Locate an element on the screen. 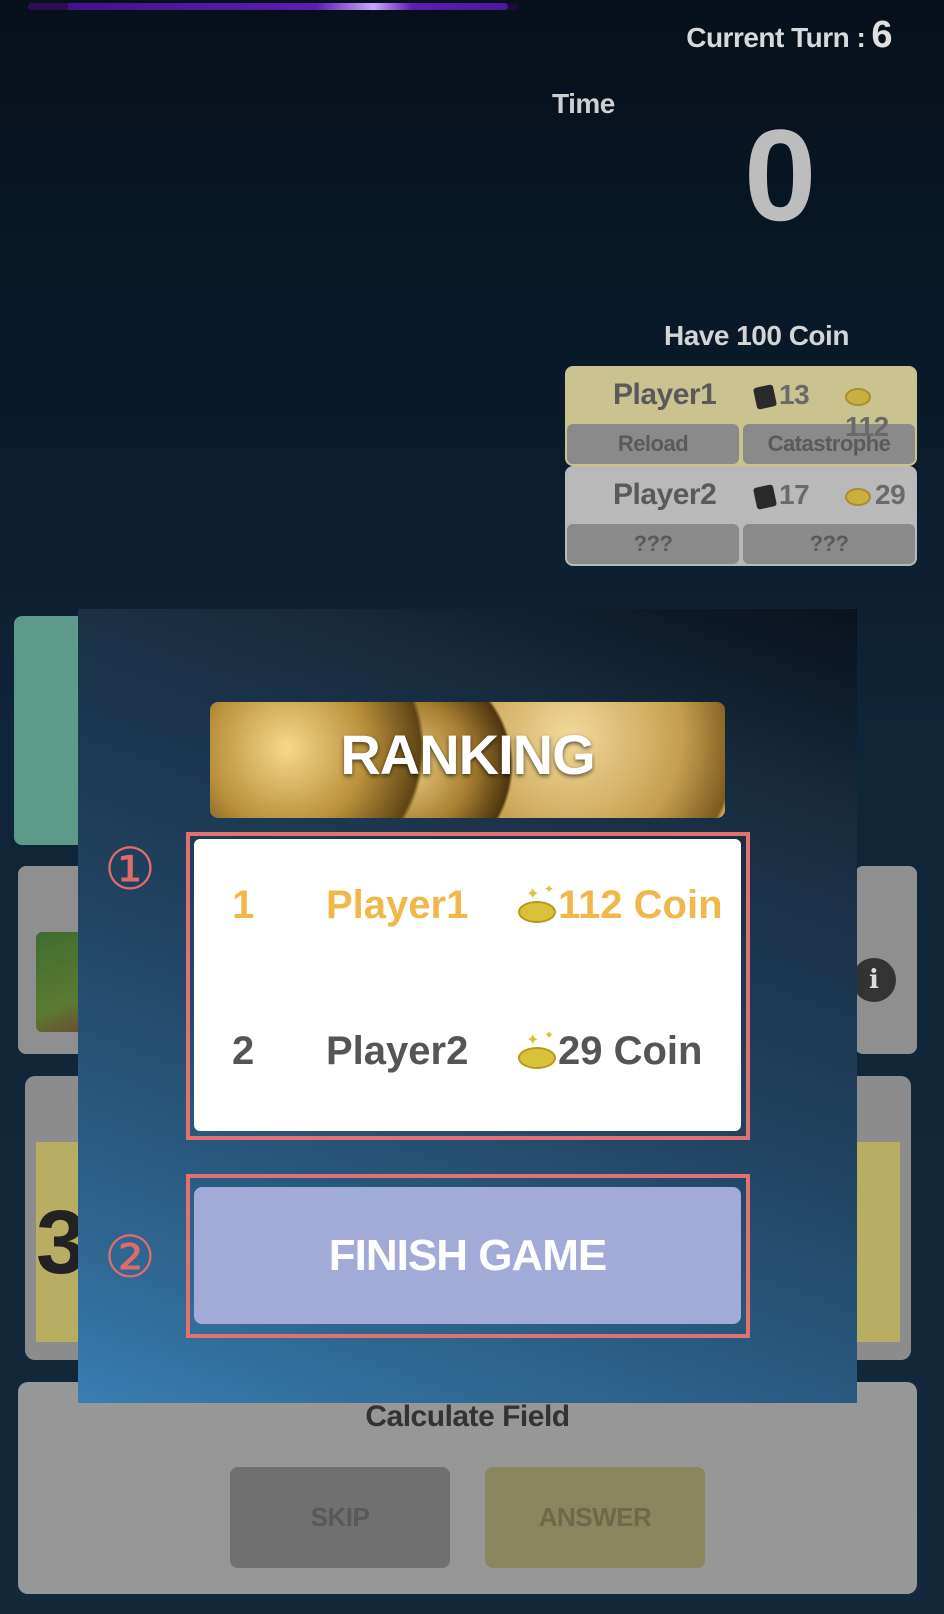 This screenshot has width=944, height=1614. rank-position: 1 is located at coordinates (243, 905).